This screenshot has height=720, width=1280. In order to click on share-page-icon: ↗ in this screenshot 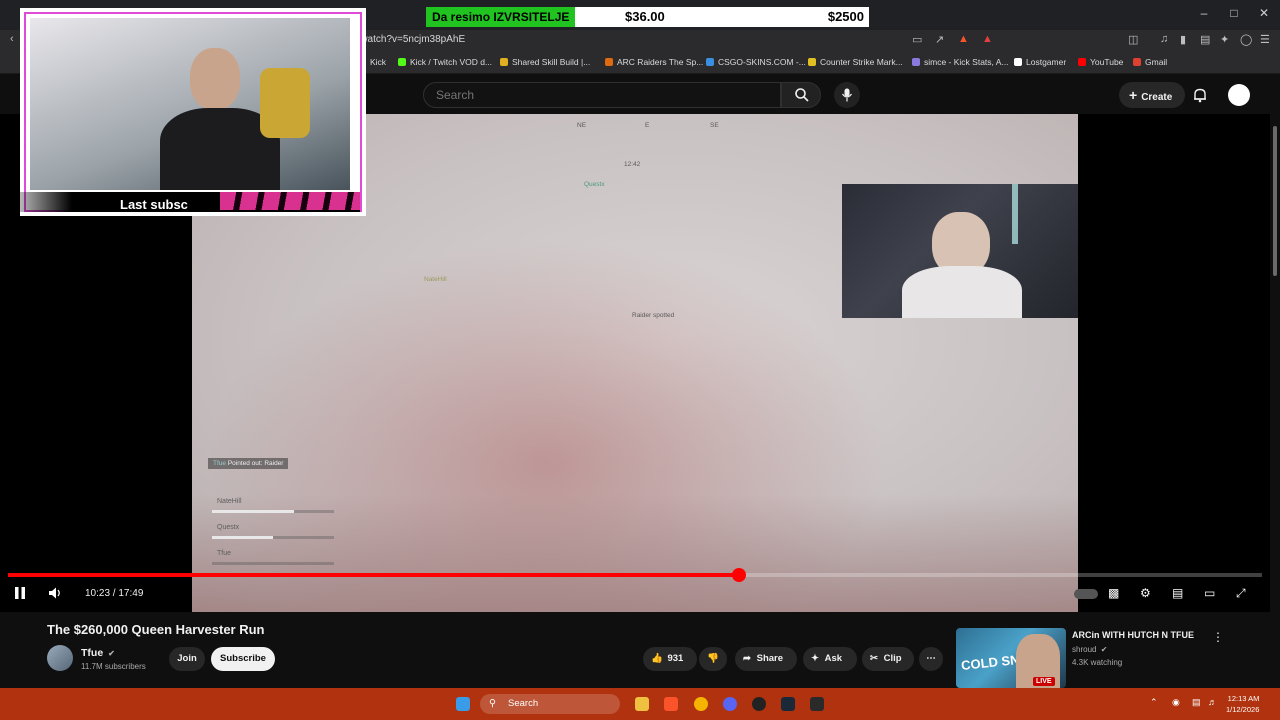, I will do `click(939, 39)`.